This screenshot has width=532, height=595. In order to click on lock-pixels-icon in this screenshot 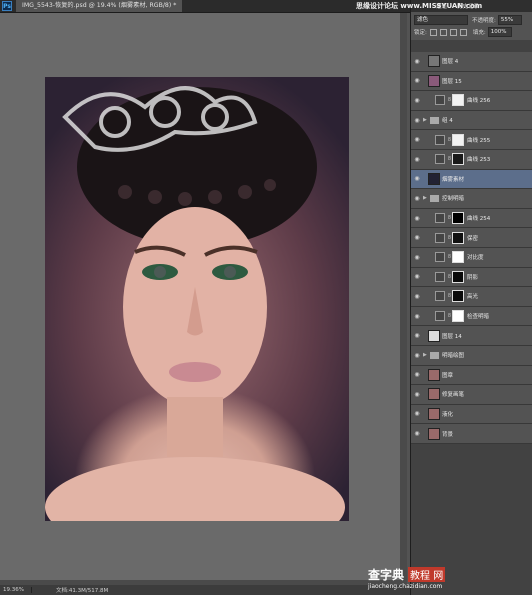, I will do `click(443, 32)`.